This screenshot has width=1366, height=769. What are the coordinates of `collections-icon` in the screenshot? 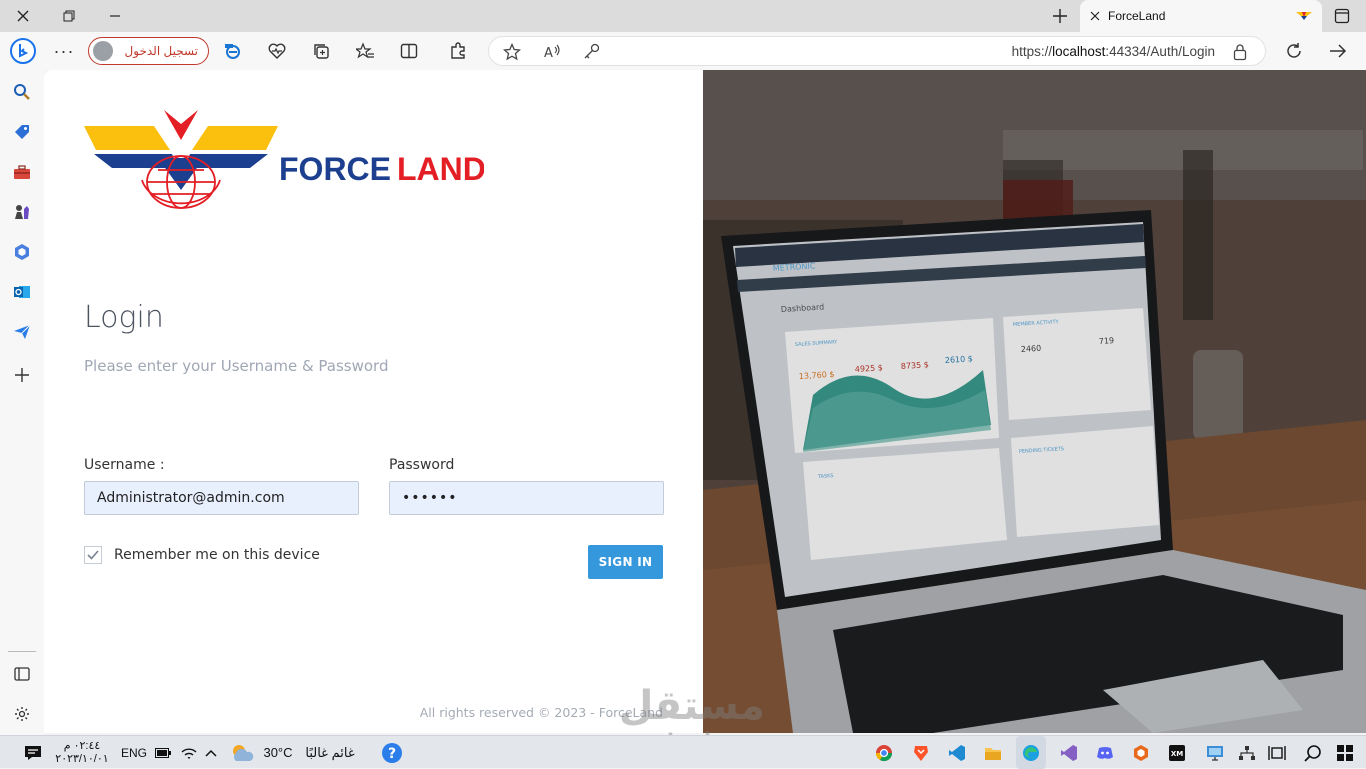 It's located at (321, 51).